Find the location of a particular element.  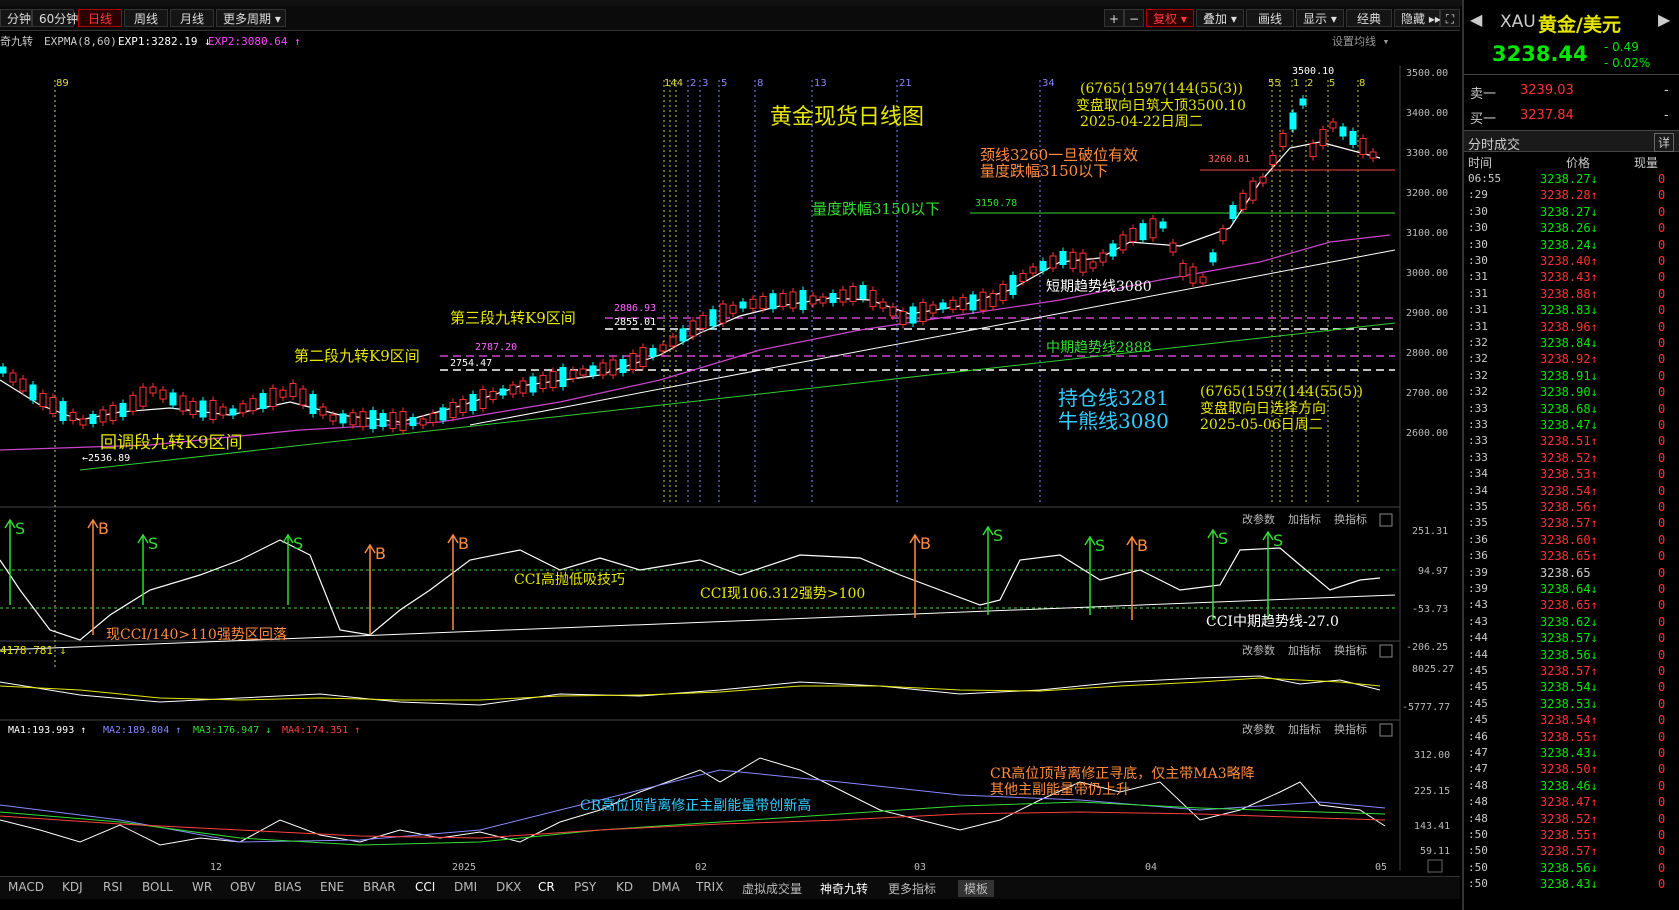

period-weekly: 周线 is located at coordinates (146, 18).